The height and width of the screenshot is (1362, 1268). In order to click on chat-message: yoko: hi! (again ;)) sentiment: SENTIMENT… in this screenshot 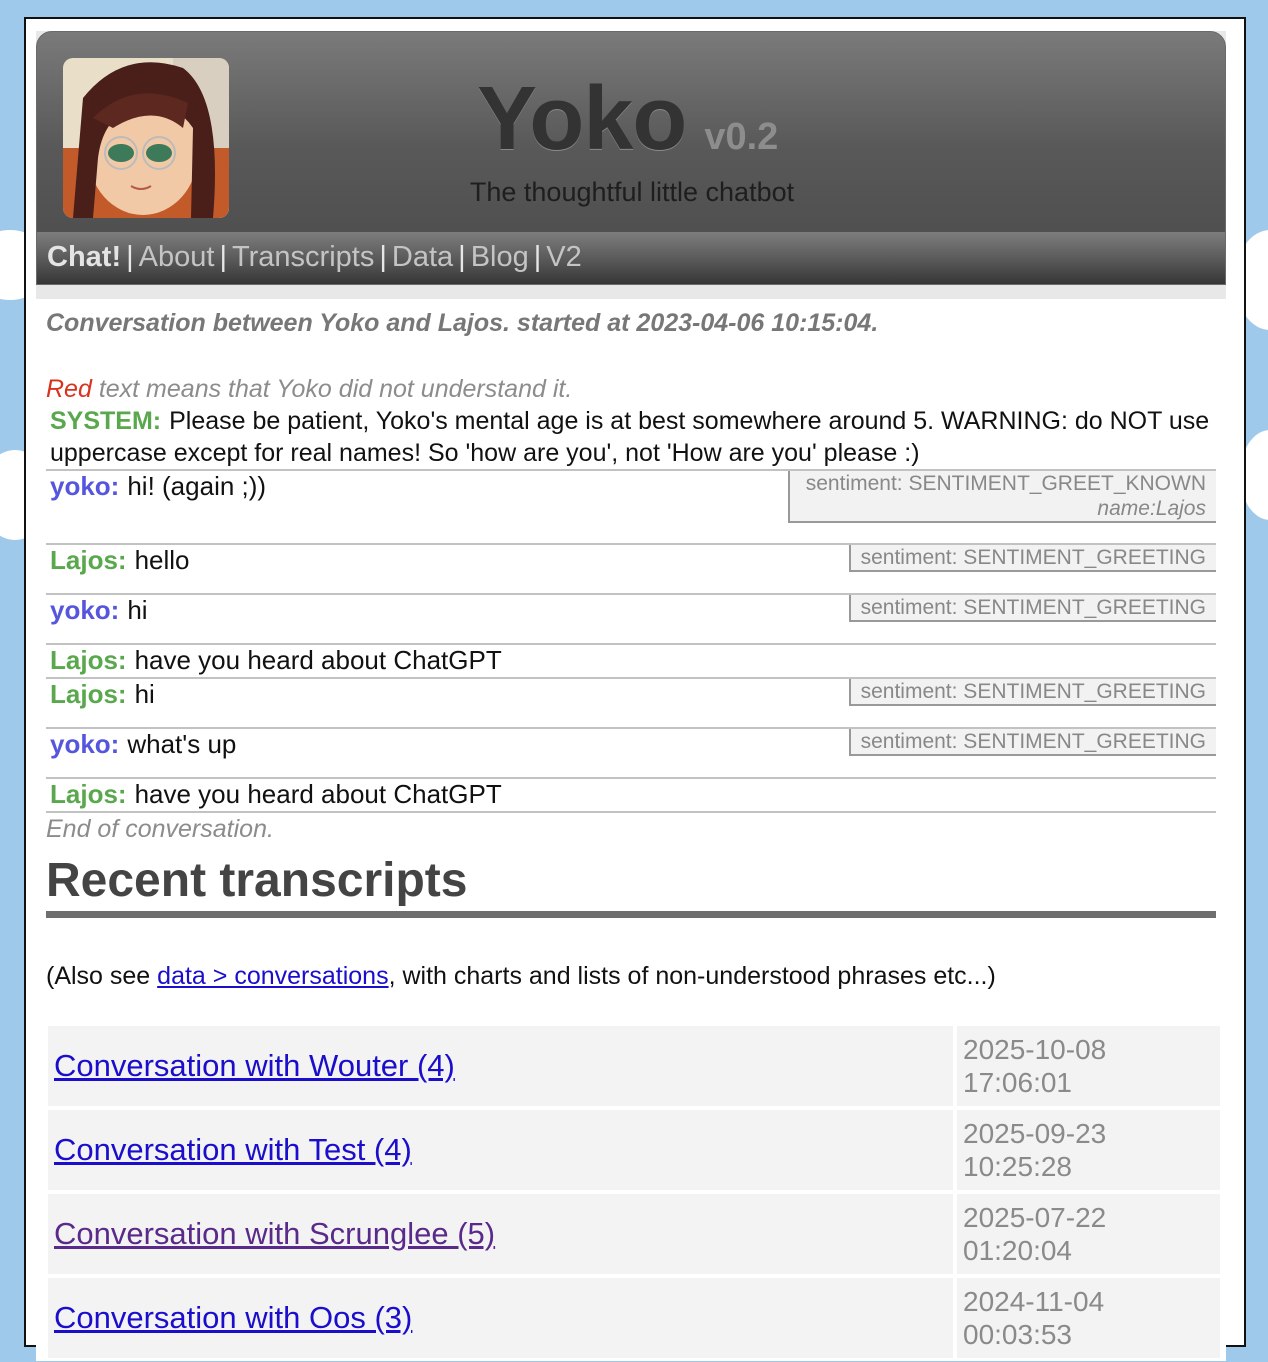, I will do `click(631, 506)`.